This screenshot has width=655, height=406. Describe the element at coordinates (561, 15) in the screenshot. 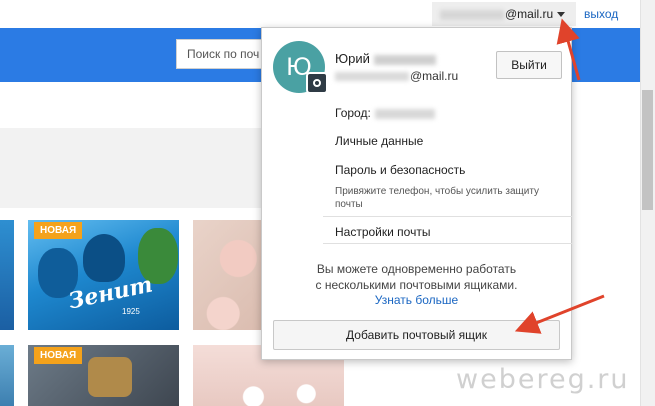

I see `caret-down-icon` at that location.